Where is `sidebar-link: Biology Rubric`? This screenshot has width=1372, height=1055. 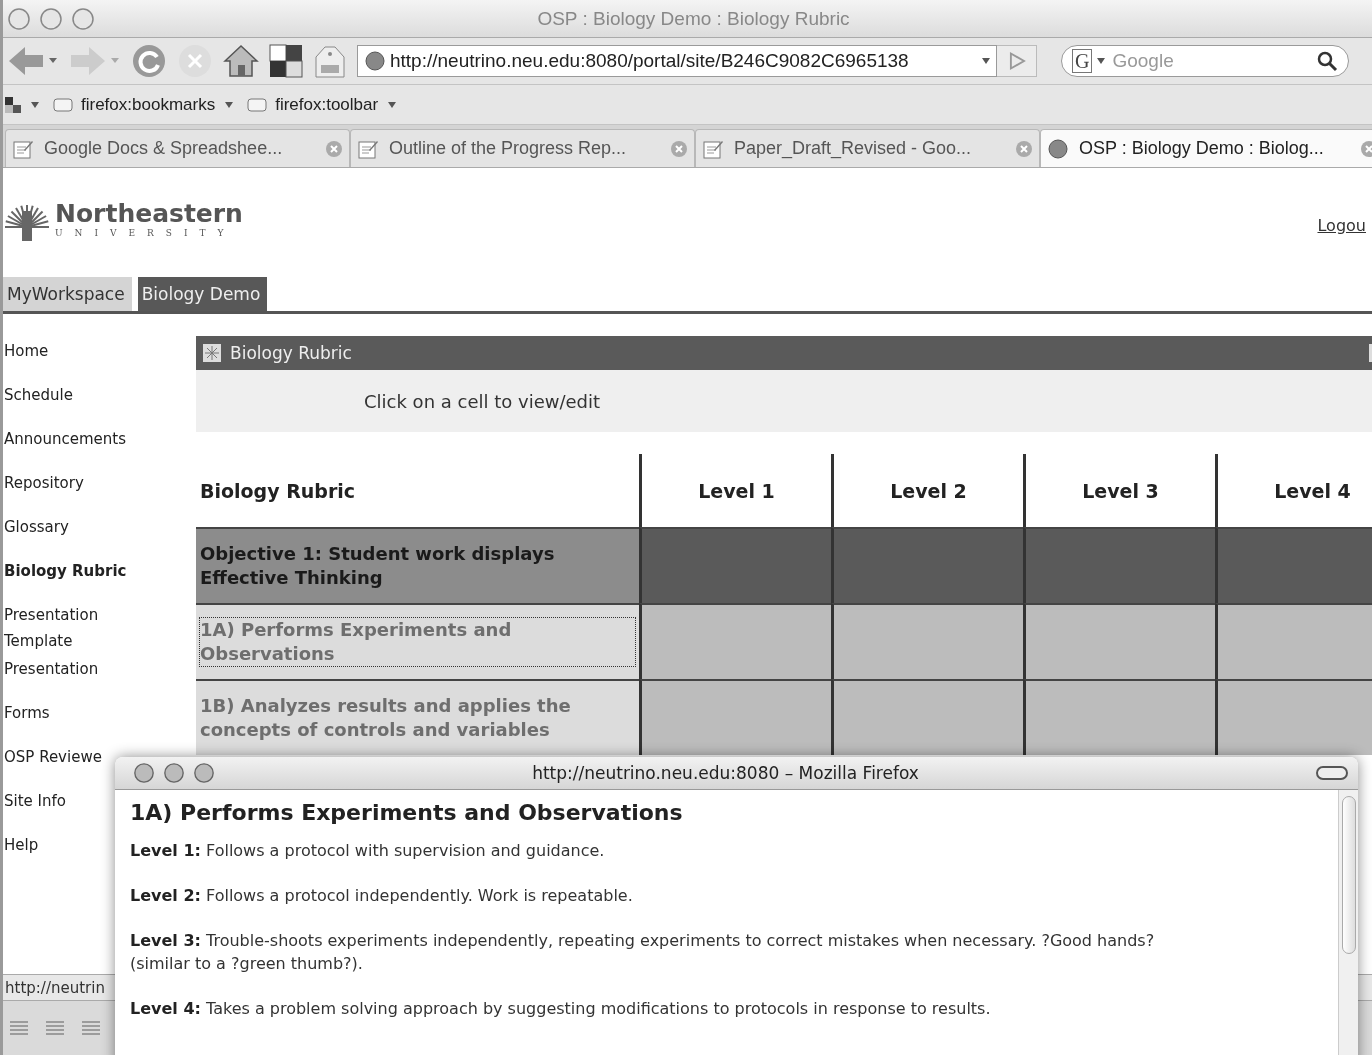 sidebar-link: Biology Rubric is located at coordinates (79, 578).